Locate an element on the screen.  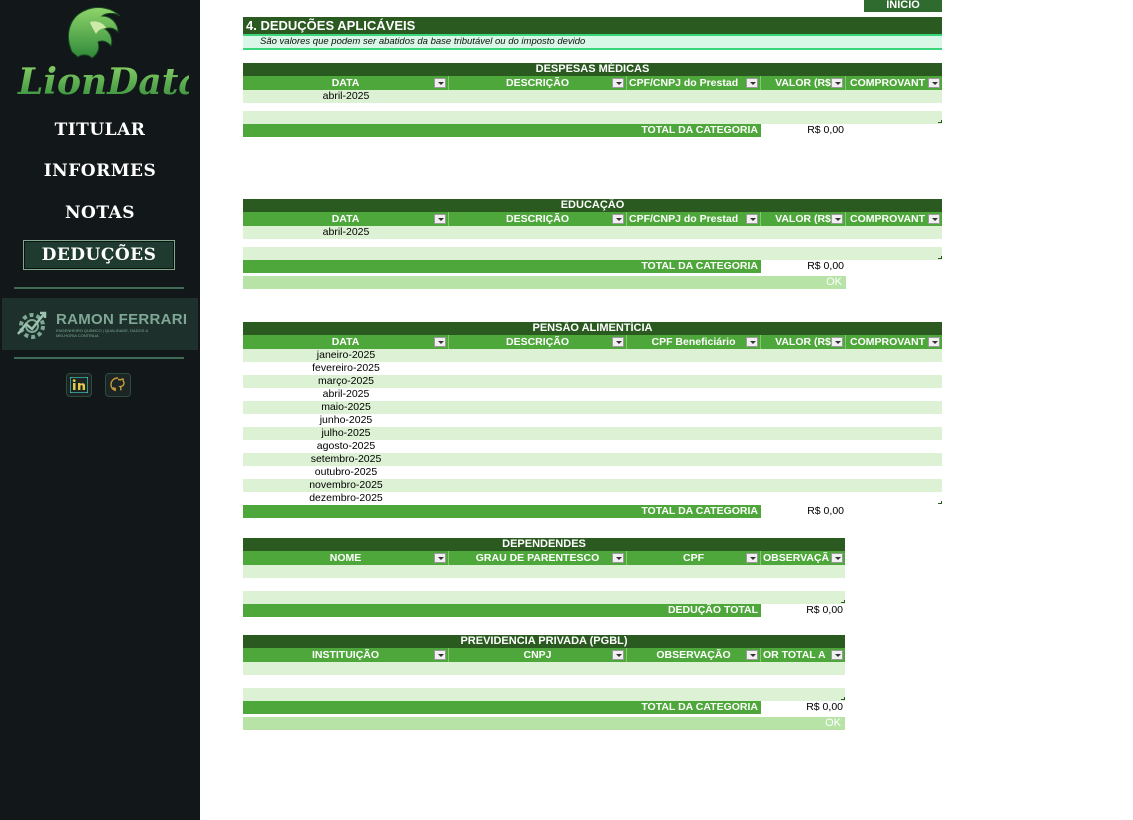
liondata-logo: LionData is located at coordinates (103, 55).